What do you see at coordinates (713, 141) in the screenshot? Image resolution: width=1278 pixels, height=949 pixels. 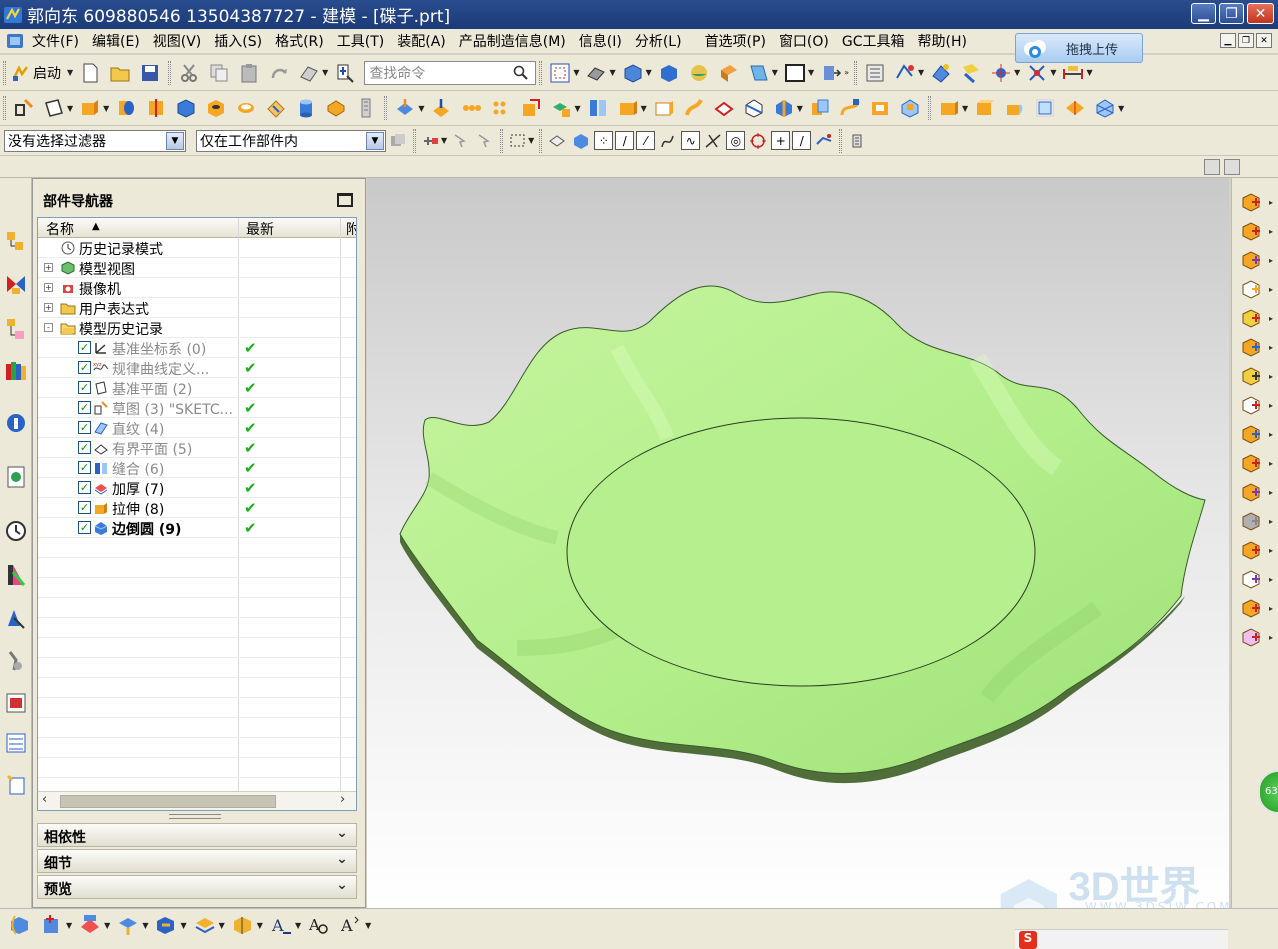 I see `snap-intersection-icon` at bounding box center [713, 141].